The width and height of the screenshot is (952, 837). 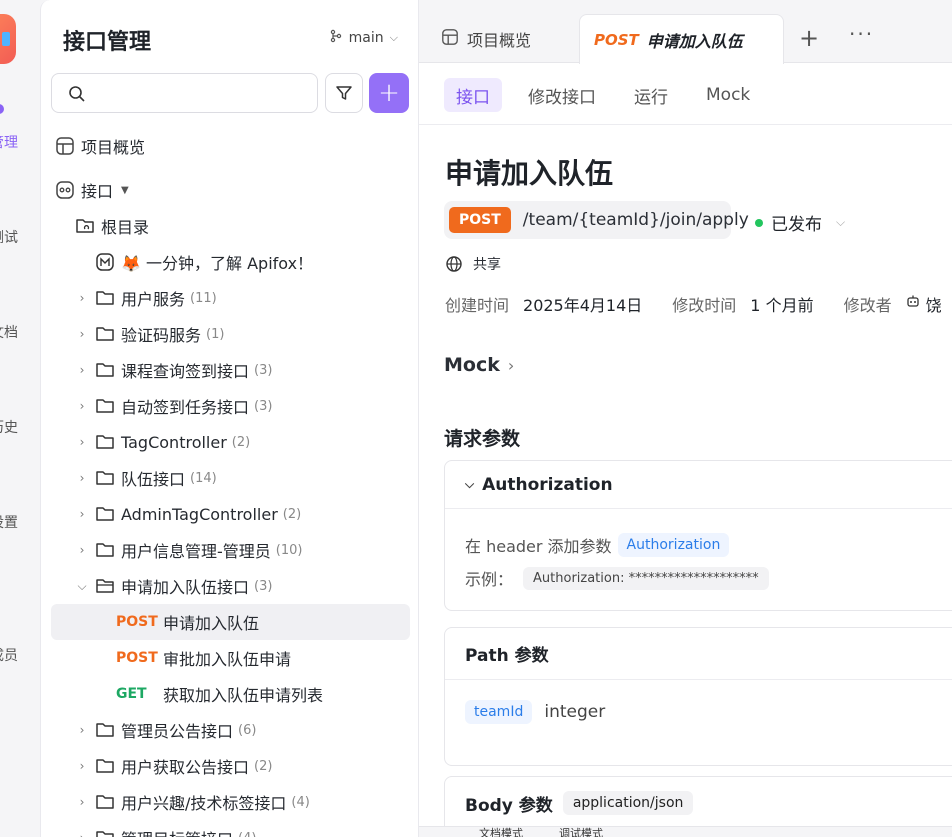 I want to click on tab-overview: 项目概览, so click(x=486, y=39).